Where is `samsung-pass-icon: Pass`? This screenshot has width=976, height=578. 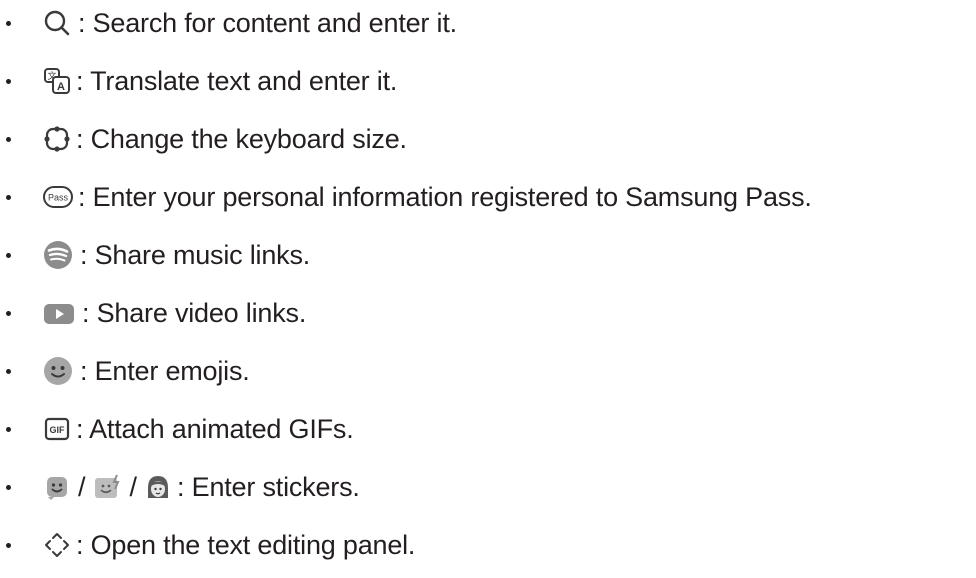 samsung-pass-icon: Pass is located at coordinates (58, 197).